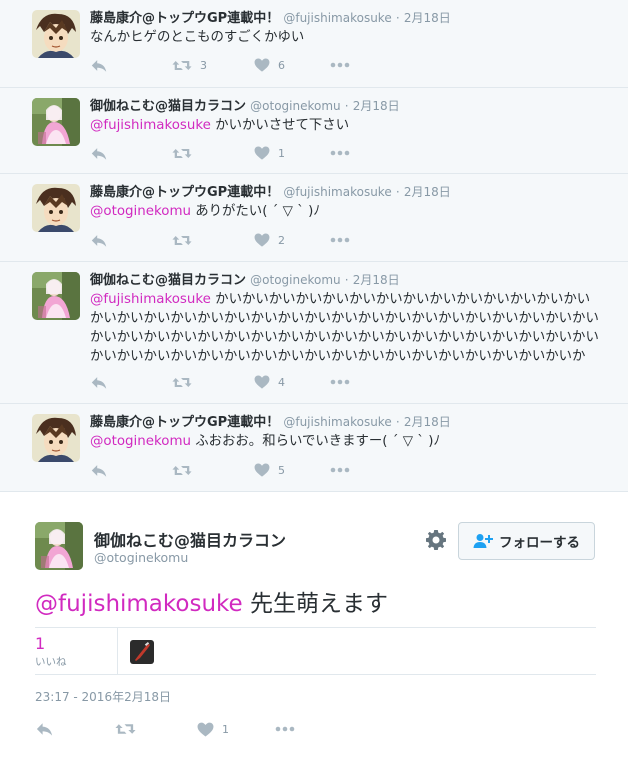 This screenshot has height=768, width=628. Describe the element at coordinates (539, 543) in the screenshot. I see `follow-label: フォローする` at that location.